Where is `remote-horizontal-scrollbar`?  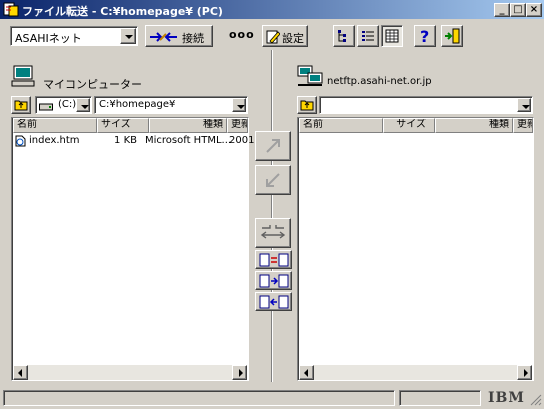 remote-horizontal-scrollbar is located at coordinates (415, 372).